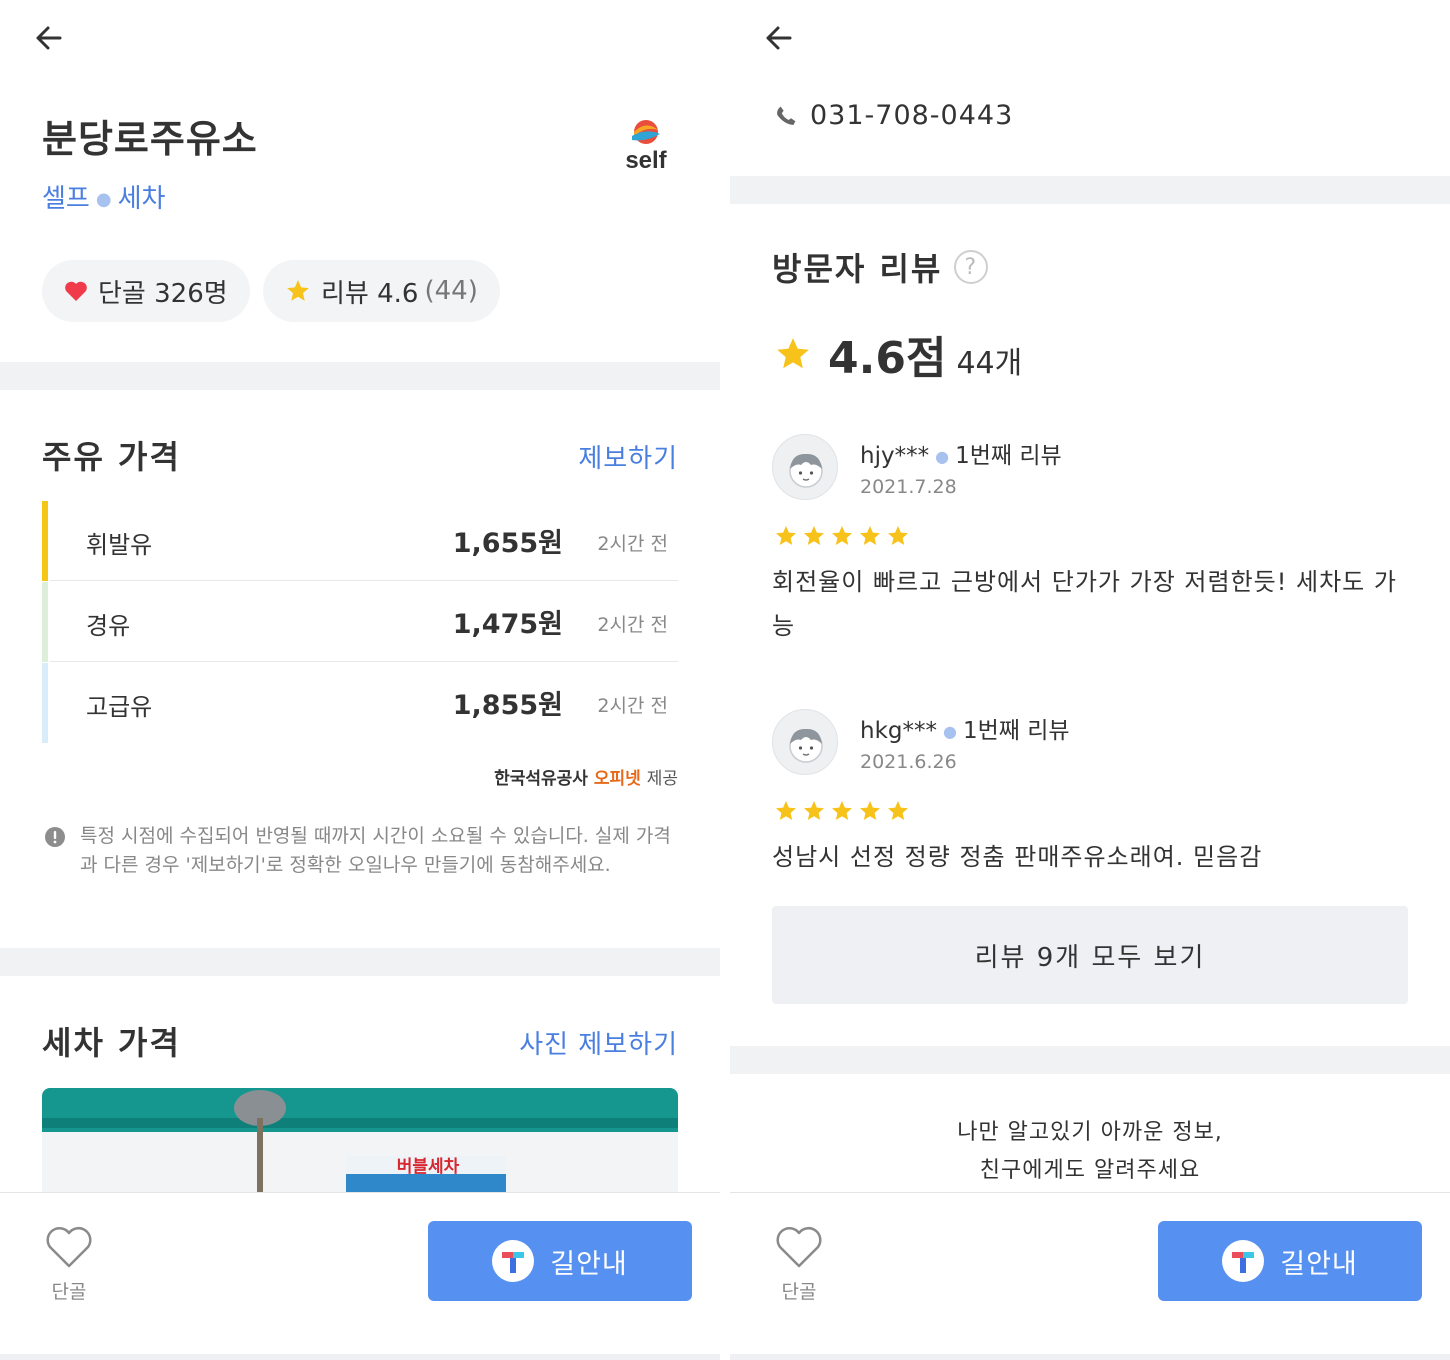 The image size is (1450, 1360). I want to click on report-price-link: 제보하기, so click(628, 456).